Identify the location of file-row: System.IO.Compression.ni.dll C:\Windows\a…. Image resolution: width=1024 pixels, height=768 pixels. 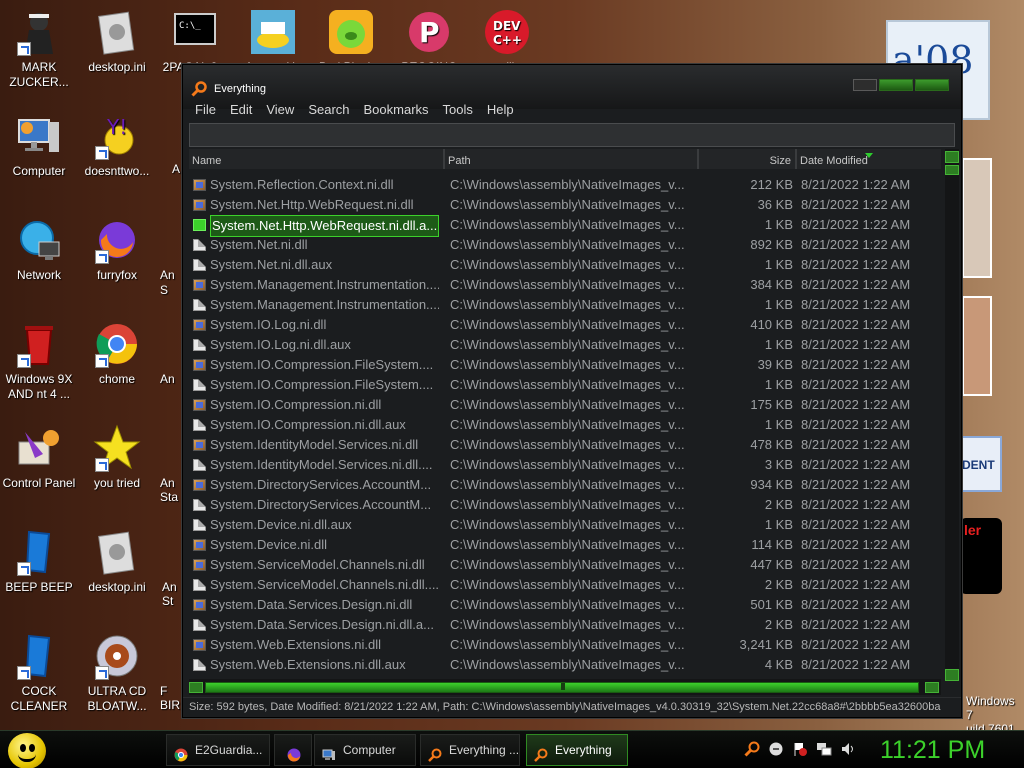
(565, 405).